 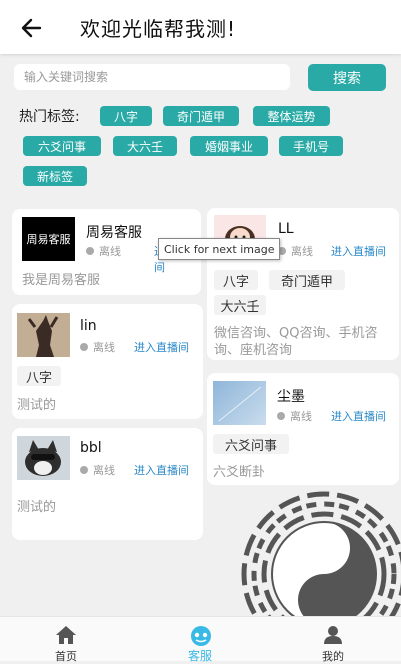 I want to click on page-title: 欢迎光临帮我测!, so click(x=158, y=29).